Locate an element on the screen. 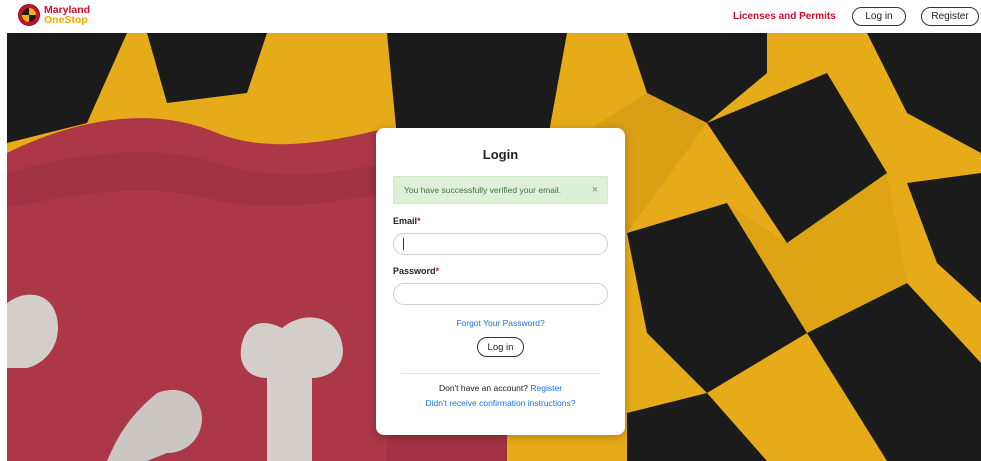  site-logo: Maryland OneStop is located at coordinates (54, 15).